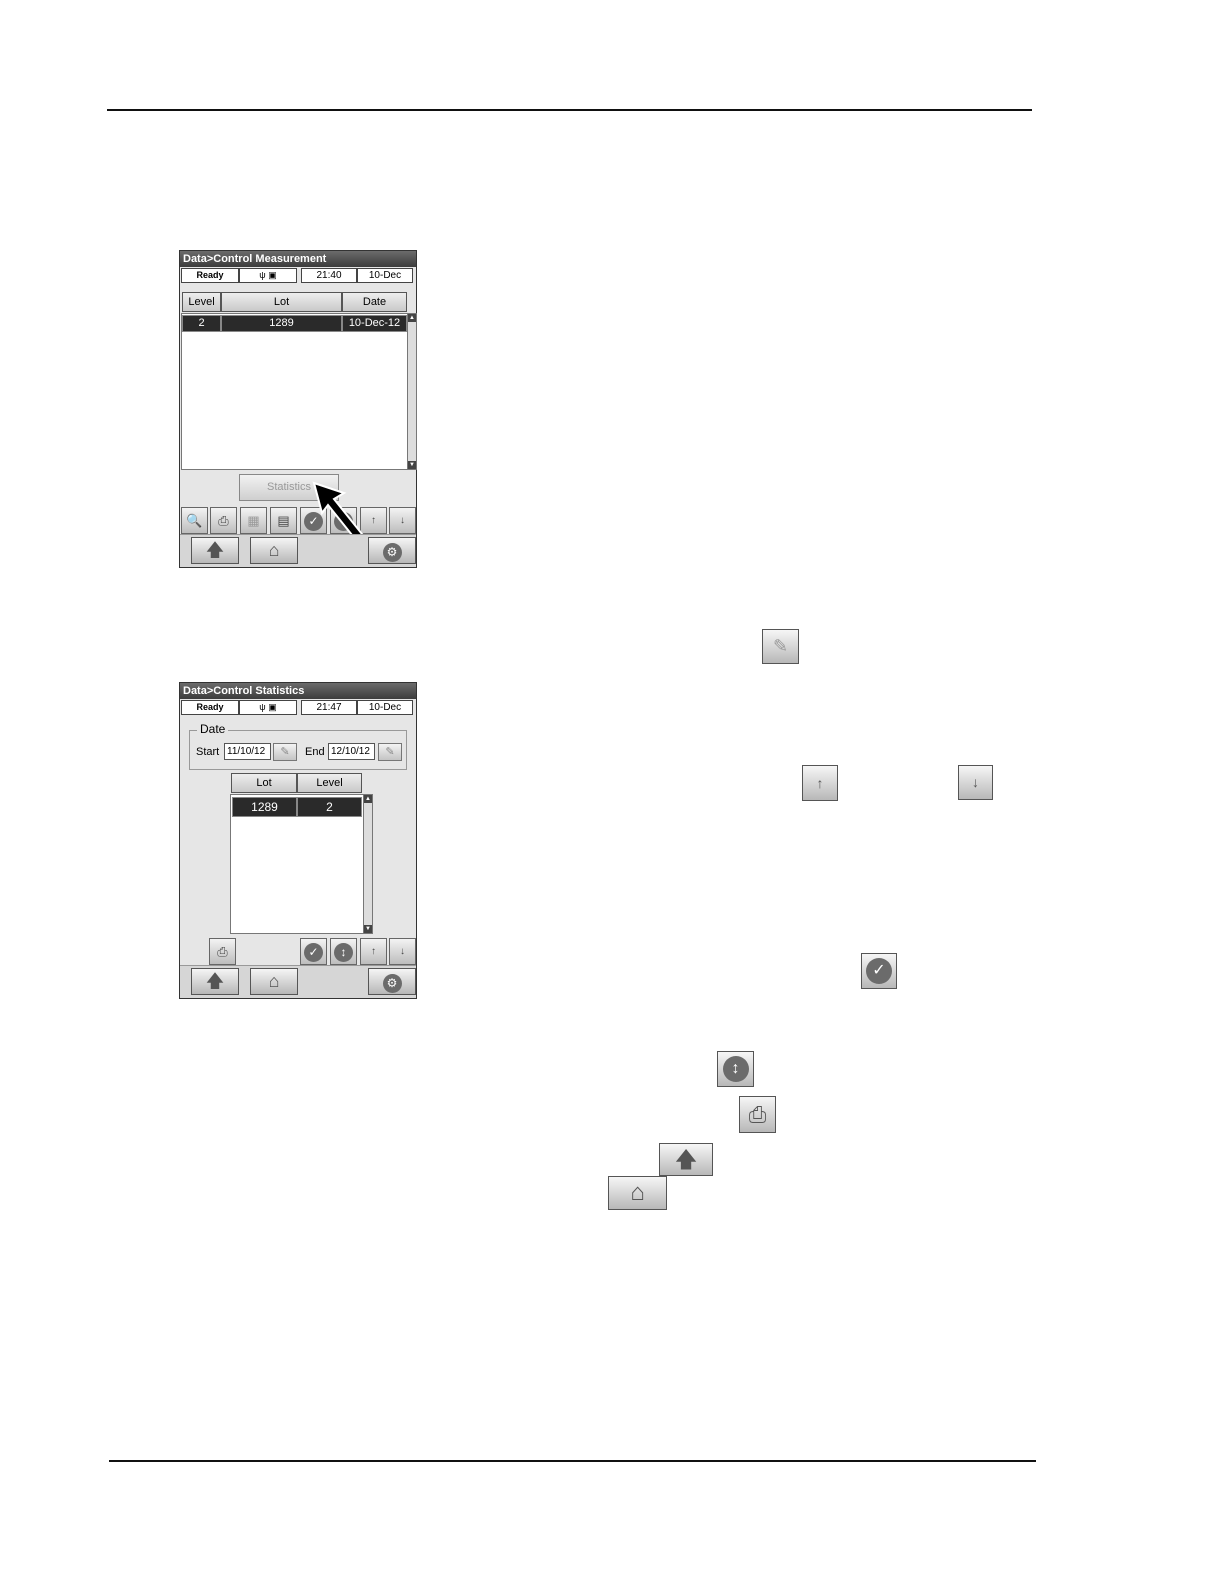  Describe the element at coordinates (298, 707) in the screenshot. I see `status-bar: Ready ψ ▣ 21:47 10-Dec` at that location.